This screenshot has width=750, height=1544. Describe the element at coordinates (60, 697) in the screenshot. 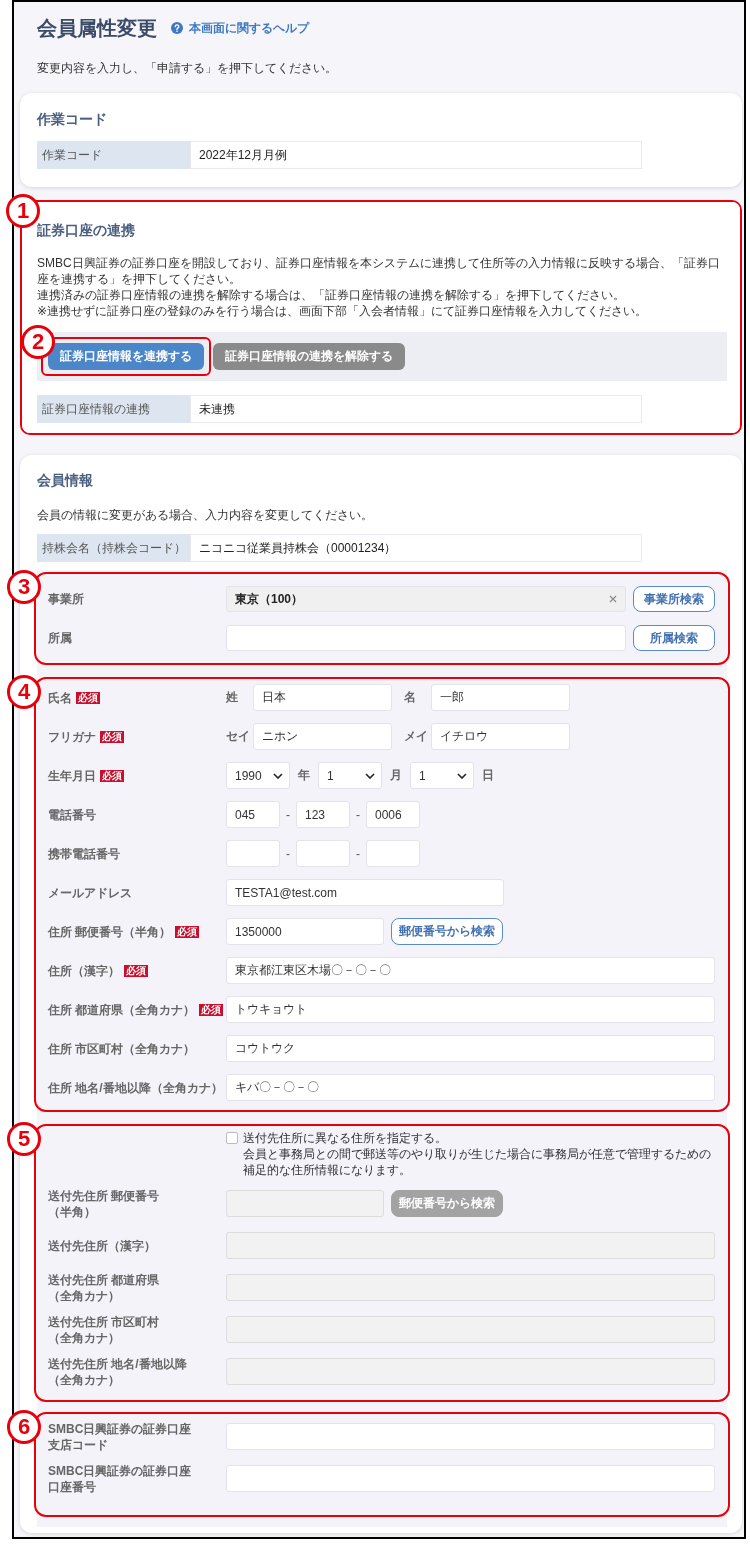

I see `field-label: 氏名` at that location.